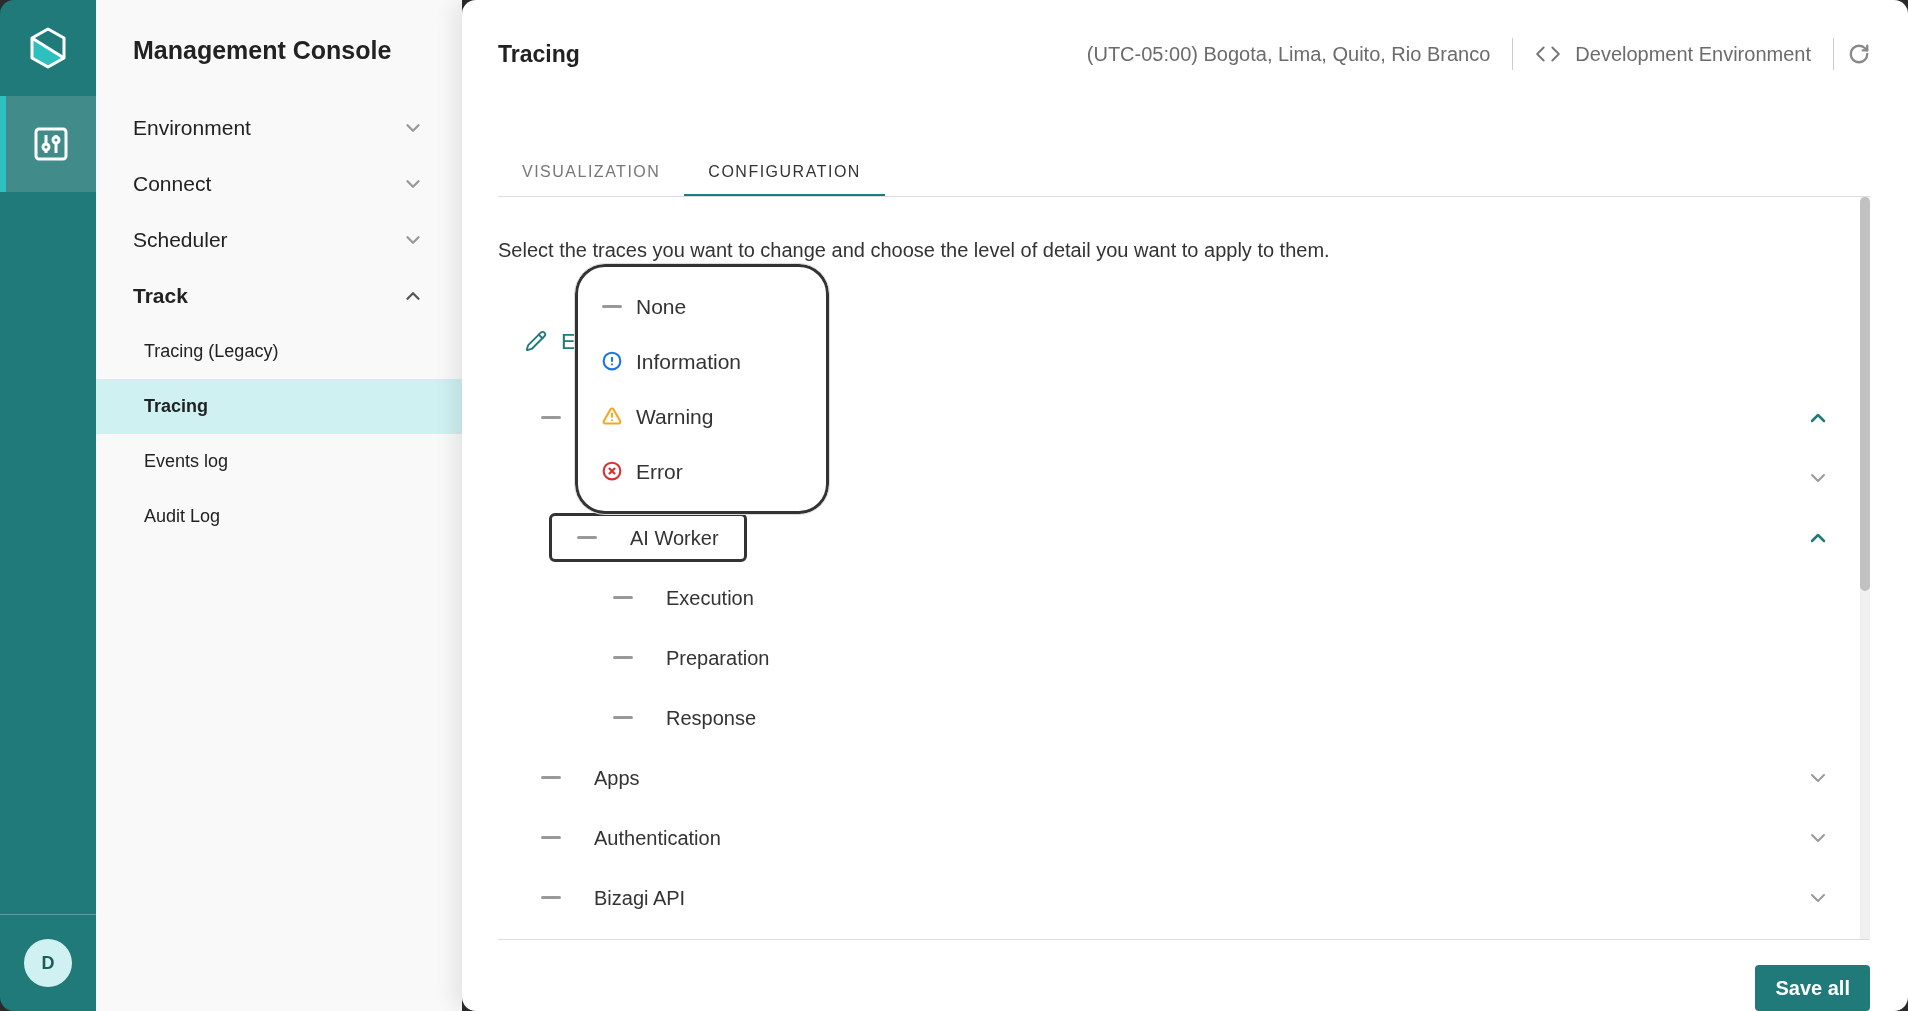  Describe the element at coordinates (279, 240) in the screenshot. I see `nav-group: Scheduler` at that location.